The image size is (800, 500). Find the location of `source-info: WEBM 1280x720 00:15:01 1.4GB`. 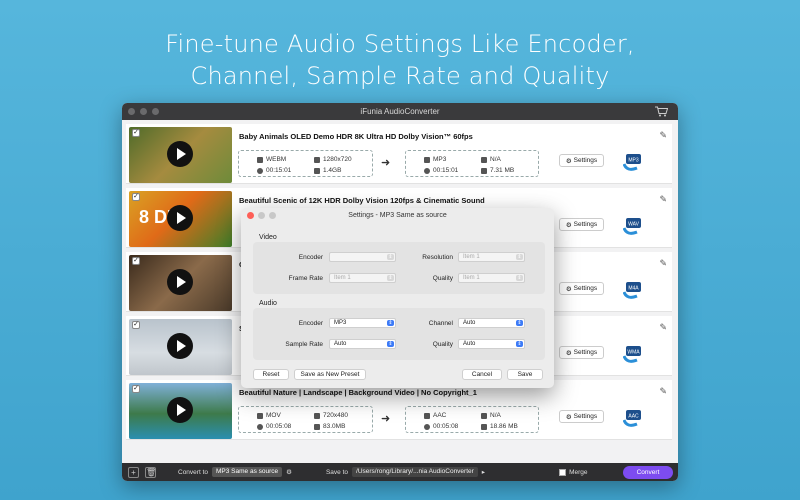

source-info: WEBM 1280x720 00:15:01 1.4GB is located at coordinates (305, 163).